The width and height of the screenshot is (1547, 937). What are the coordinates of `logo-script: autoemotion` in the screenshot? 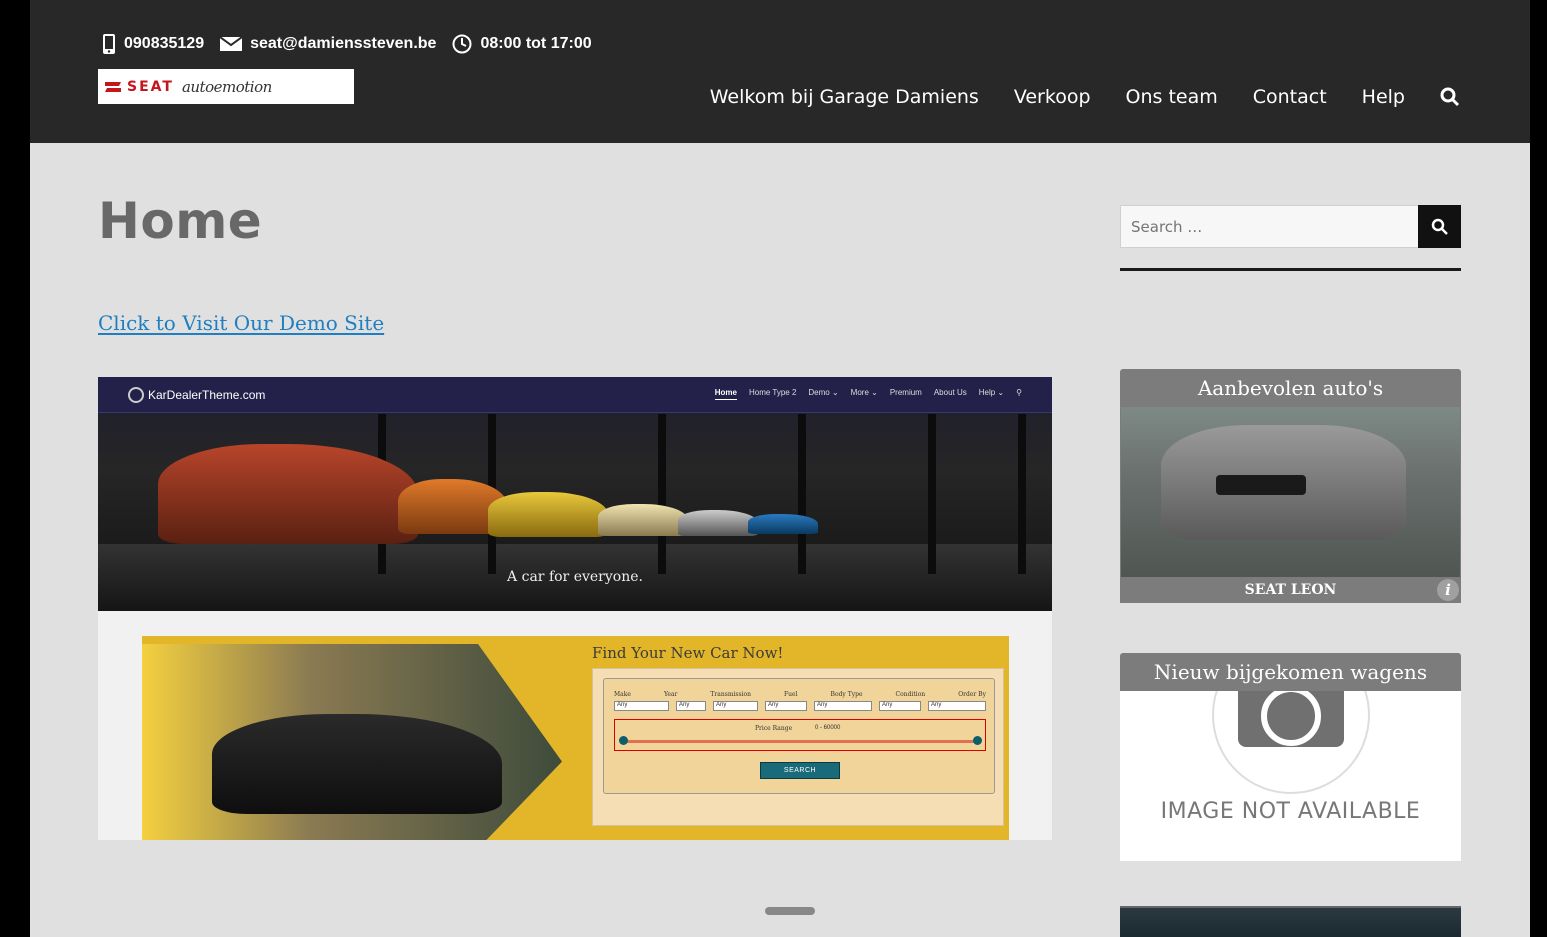 It's located at (226, 86).